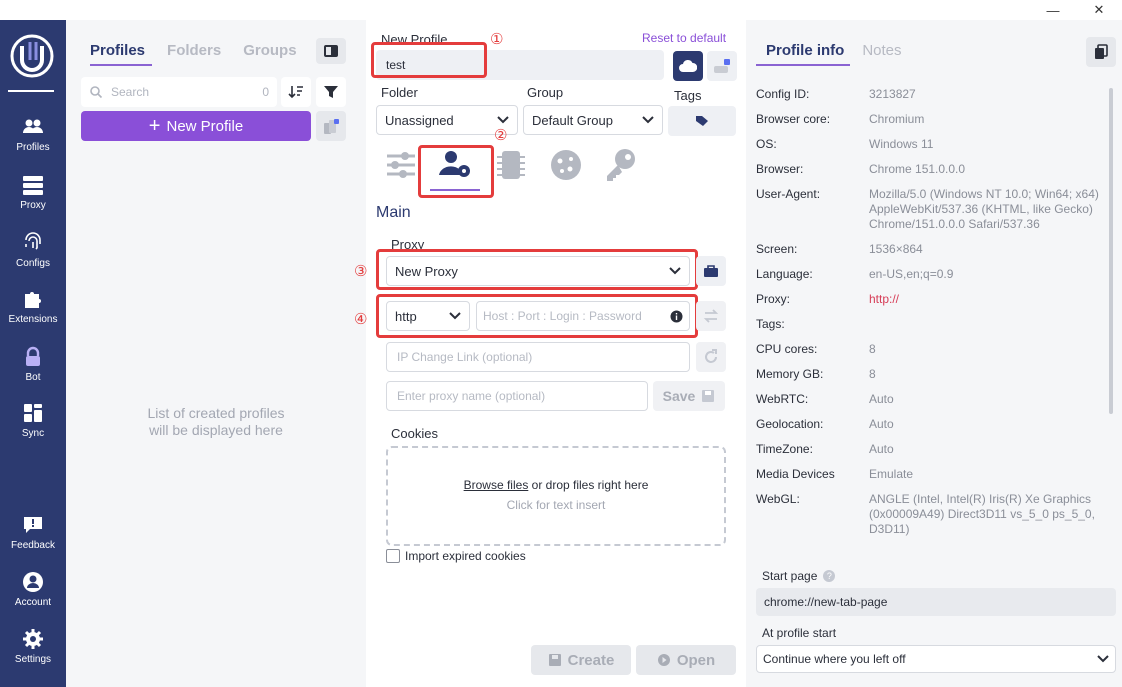 The width and height of the screenshot is (1122, 687). I want to click on info-key: WebGL:, so click(778, 499).